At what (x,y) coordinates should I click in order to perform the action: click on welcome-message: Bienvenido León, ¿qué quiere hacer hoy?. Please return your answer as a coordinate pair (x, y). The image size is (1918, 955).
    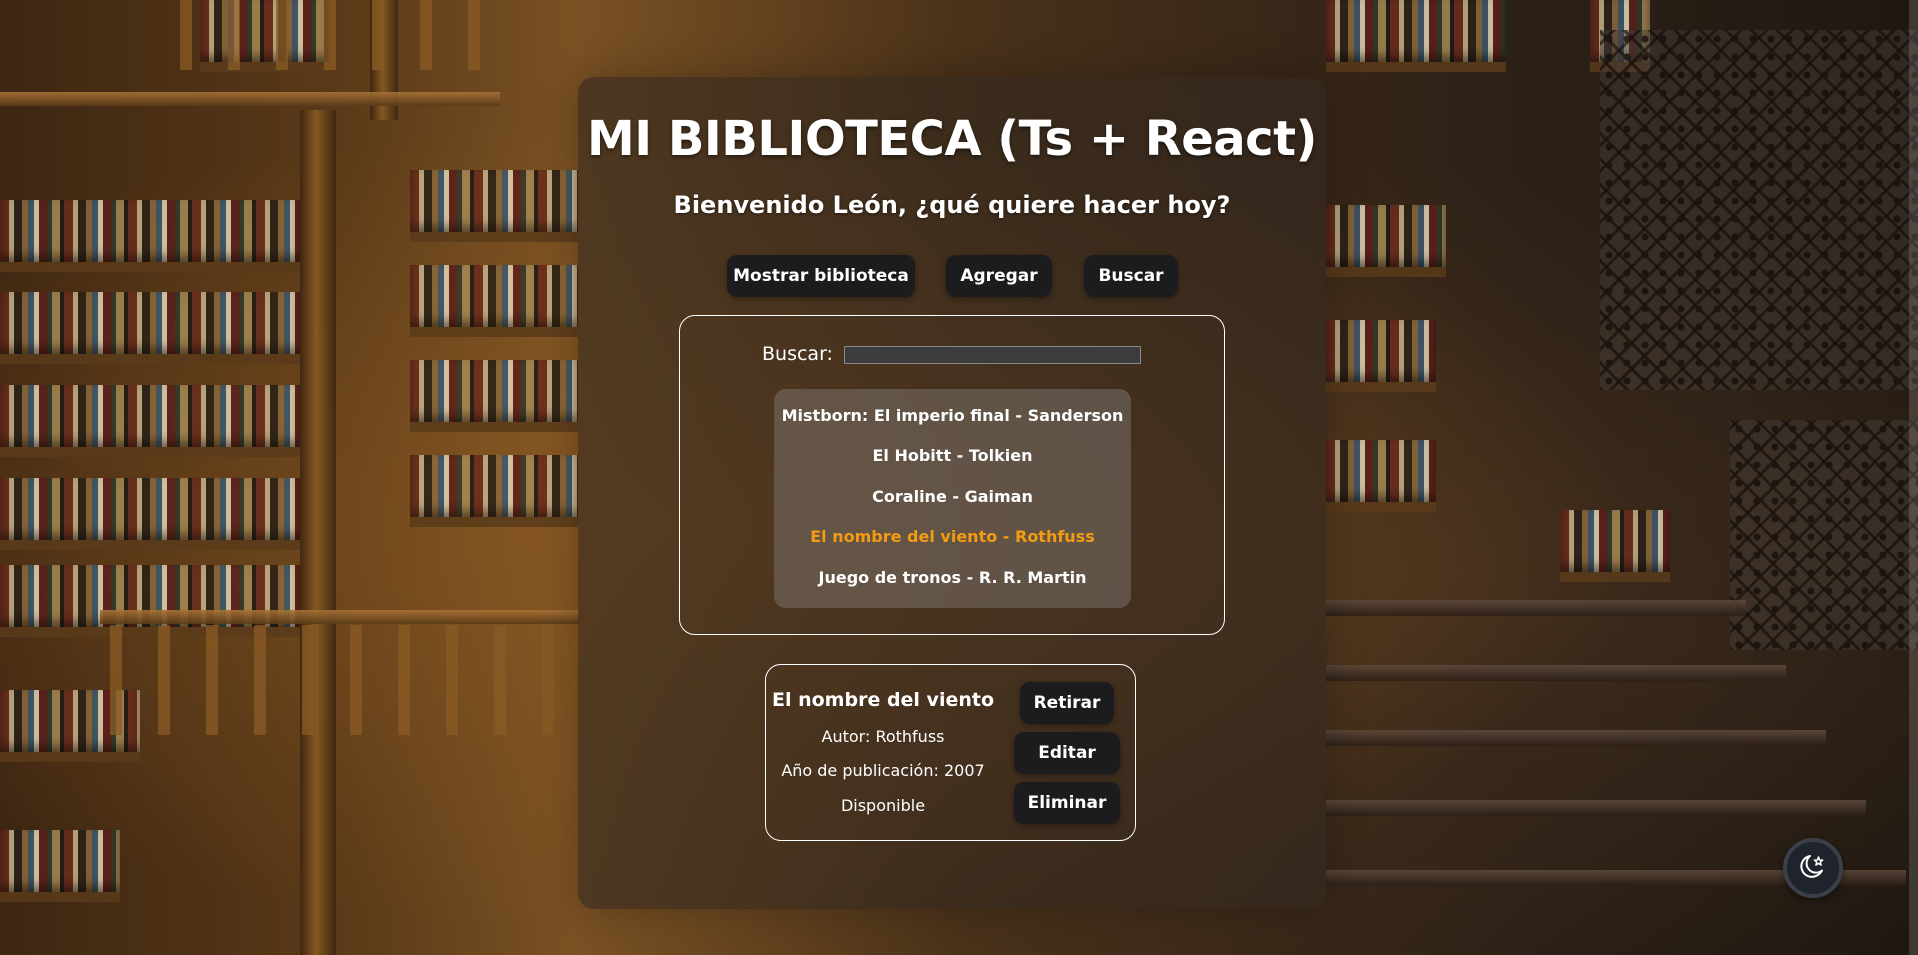
    Looking at the image, I should click on (952, 205).